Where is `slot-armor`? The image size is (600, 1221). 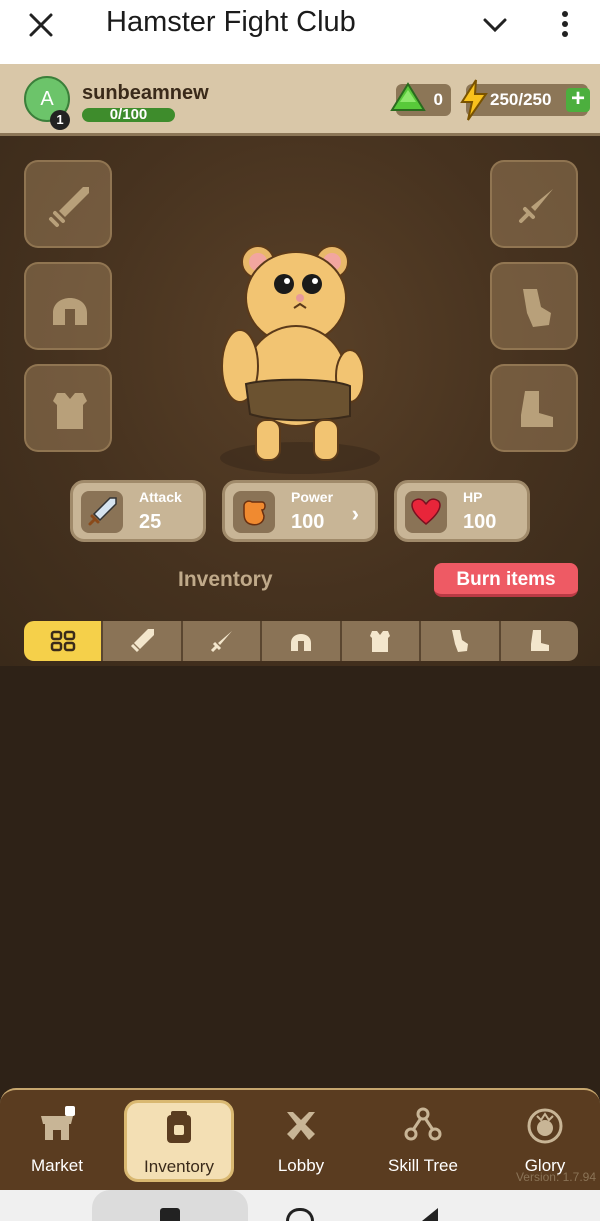 slot-armor is located at coordinates (68, 408).